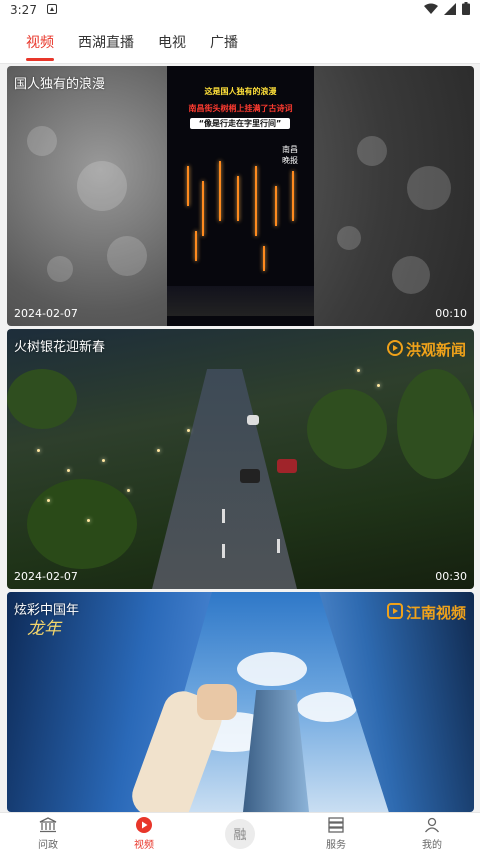  What do you see at coordinates (451, 313) in the screenshot?
I see `video-duration: 00:10` at bounding box center [451, 313].